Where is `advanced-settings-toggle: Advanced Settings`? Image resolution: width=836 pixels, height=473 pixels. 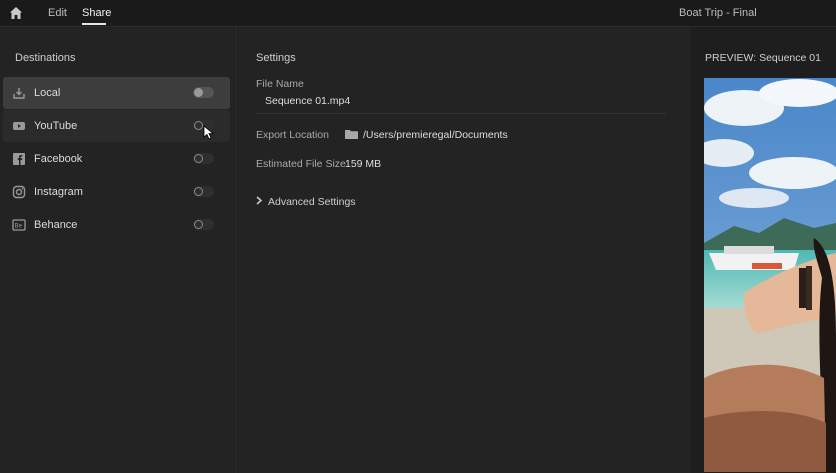
advanced-settings-toggle: Advanced Settings is located at coordinates (312, 202).